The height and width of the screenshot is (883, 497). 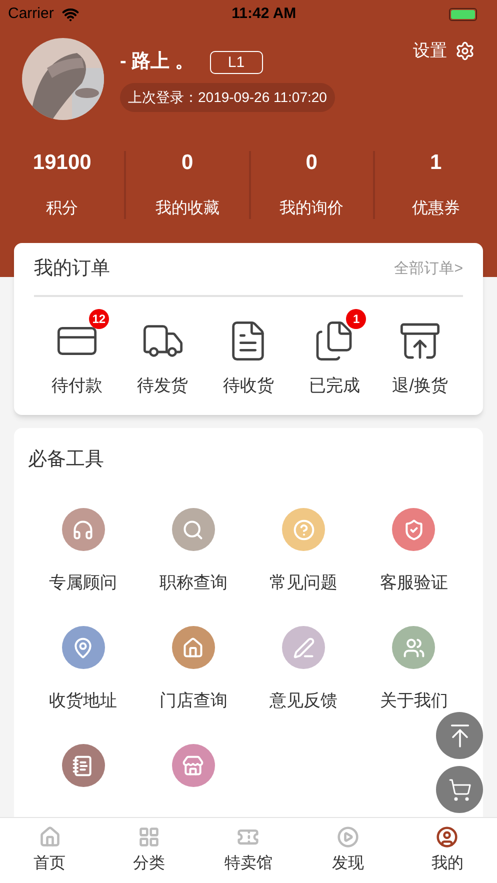 What do you see at coordinates (444, 51) in the screenshot?
I see `settings-button: 设置` at bounding box center [444, 51].